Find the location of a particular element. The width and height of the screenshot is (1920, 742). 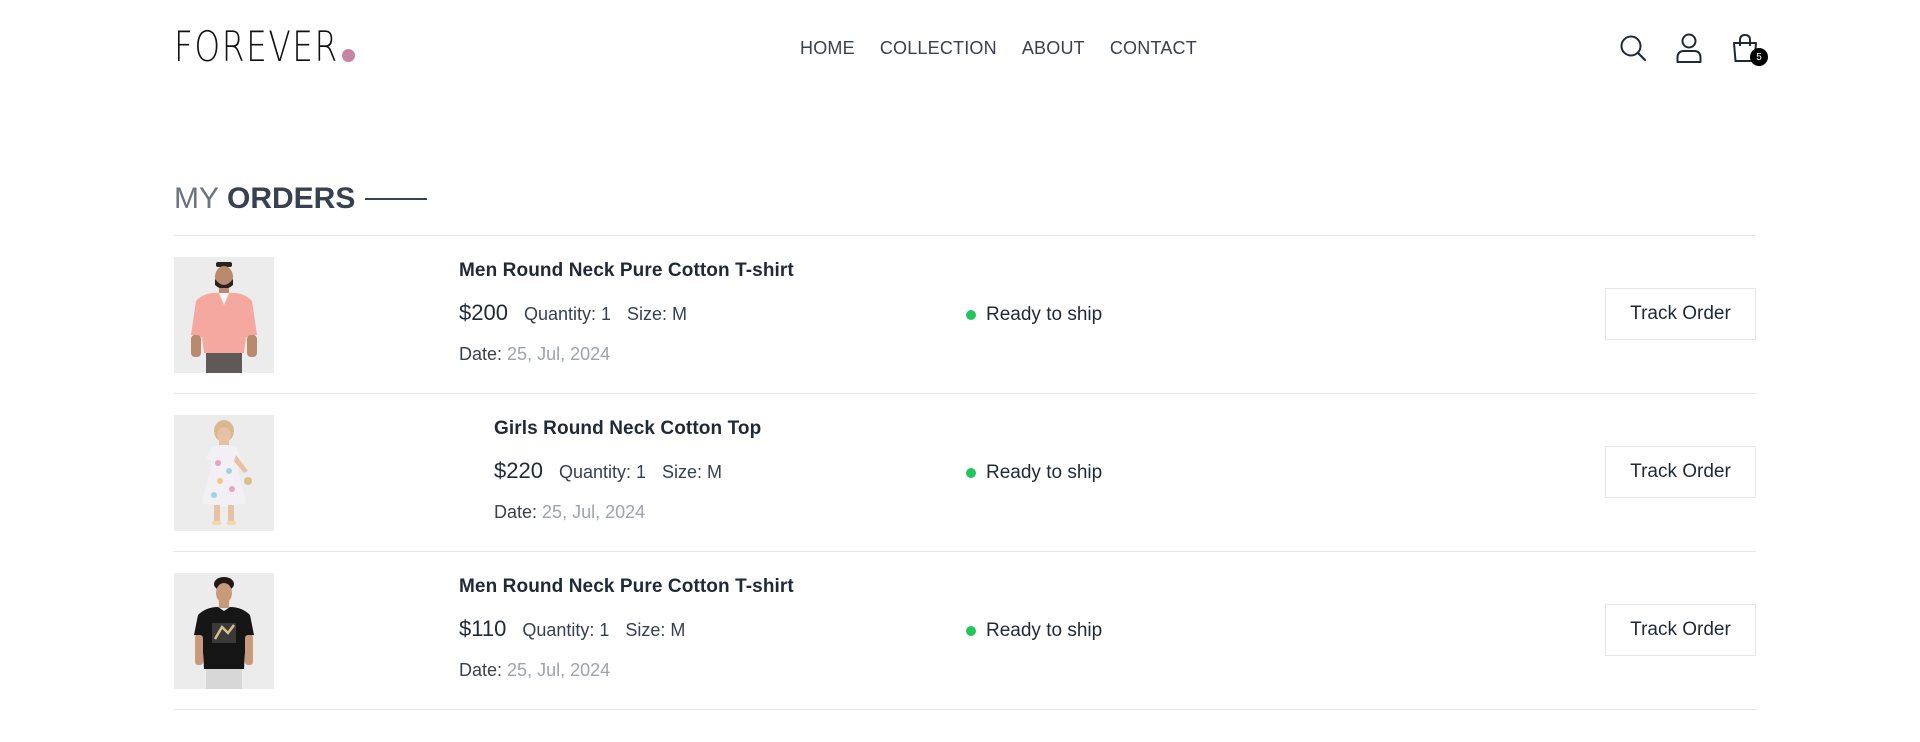

page-title: MY ORDERS is located at coordinates (301, 199).